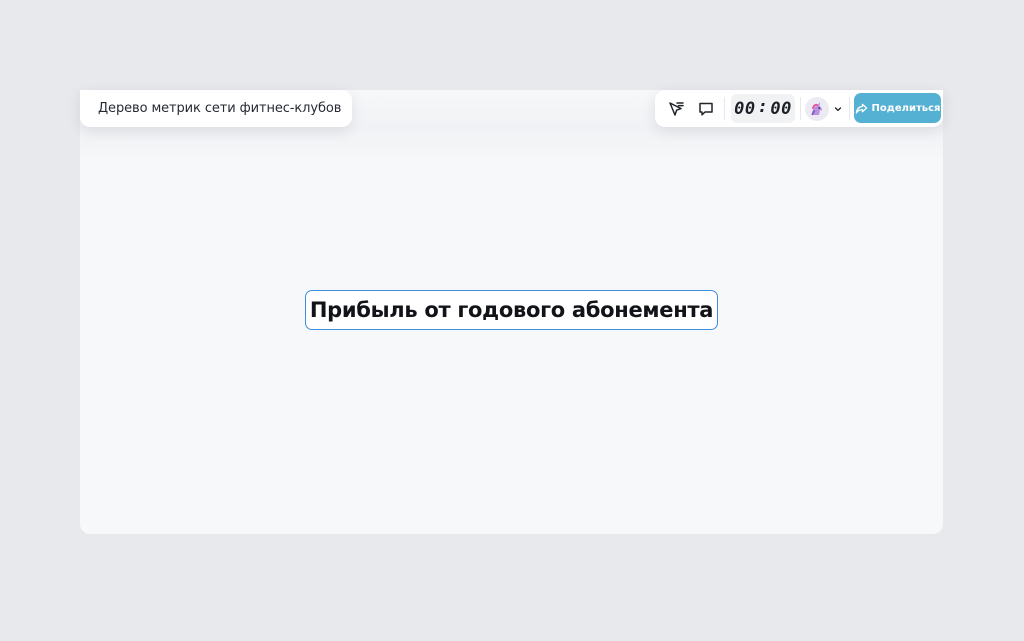  Describe the element at coordinates (781, 108) in the screenshot. I see `timer-seconds: 00` at that location.